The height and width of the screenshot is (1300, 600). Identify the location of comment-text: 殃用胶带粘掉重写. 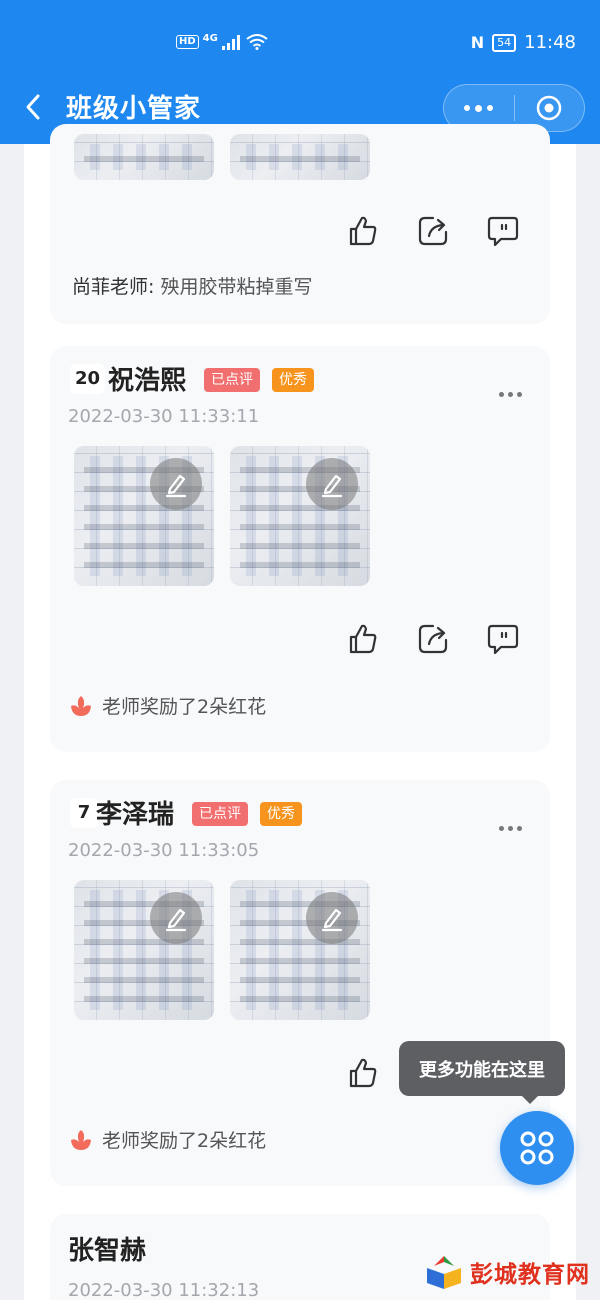
(236, 287).